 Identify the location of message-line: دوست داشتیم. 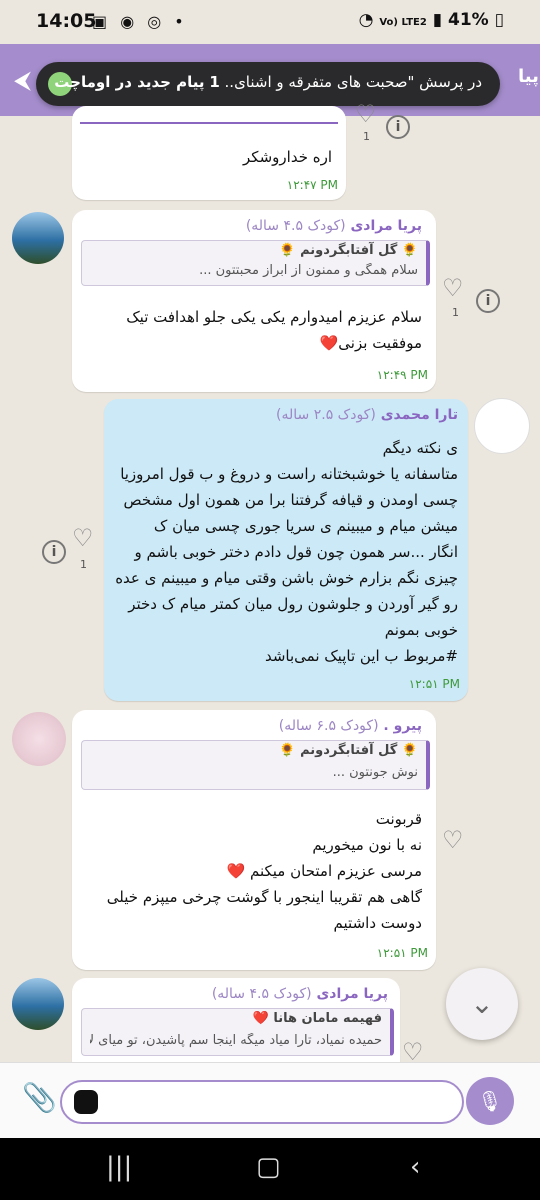
(377, 923).